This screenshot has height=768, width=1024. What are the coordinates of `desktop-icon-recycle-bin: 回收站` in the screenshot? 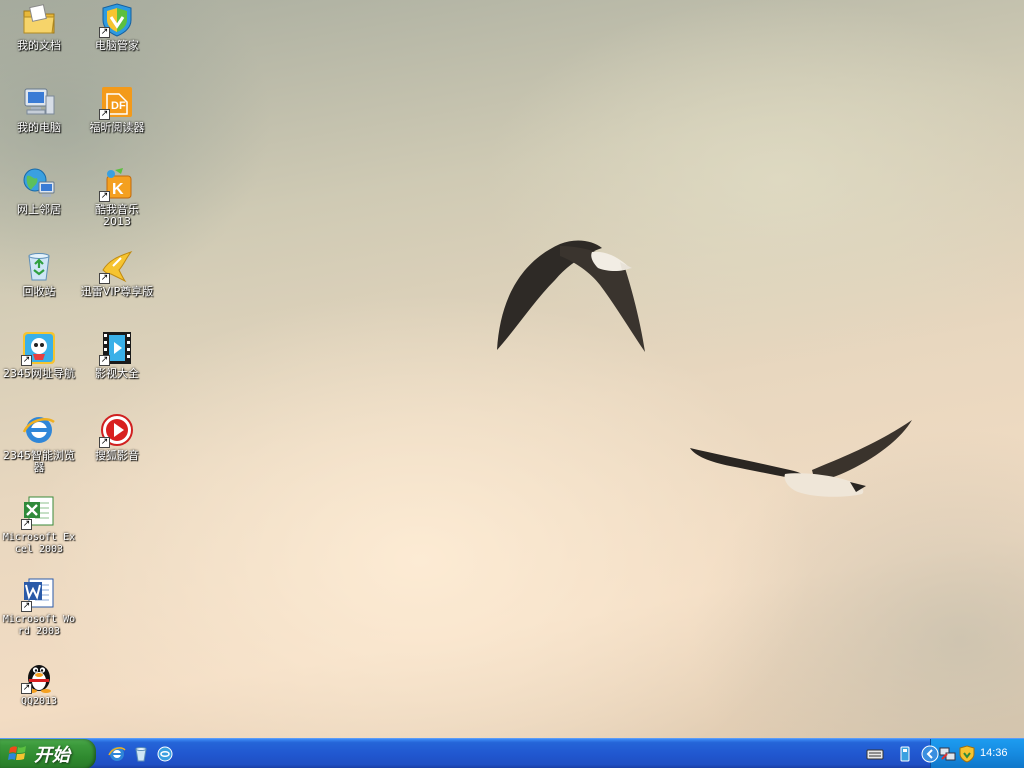 It's located at (39, 273).